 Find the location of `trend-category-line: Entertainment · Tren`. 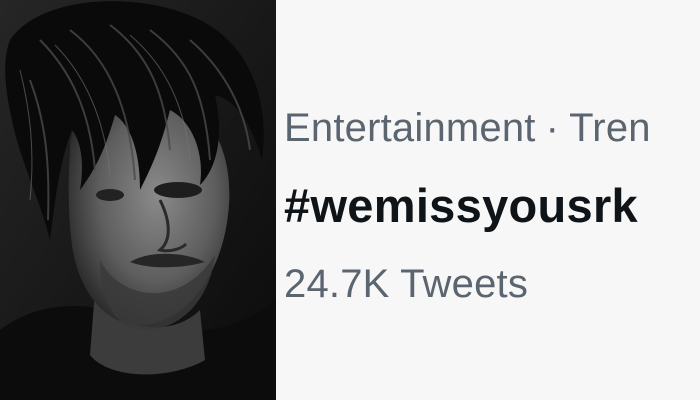

trend-category-line: Entertainment · Tren is located at coordinates (467, 128).